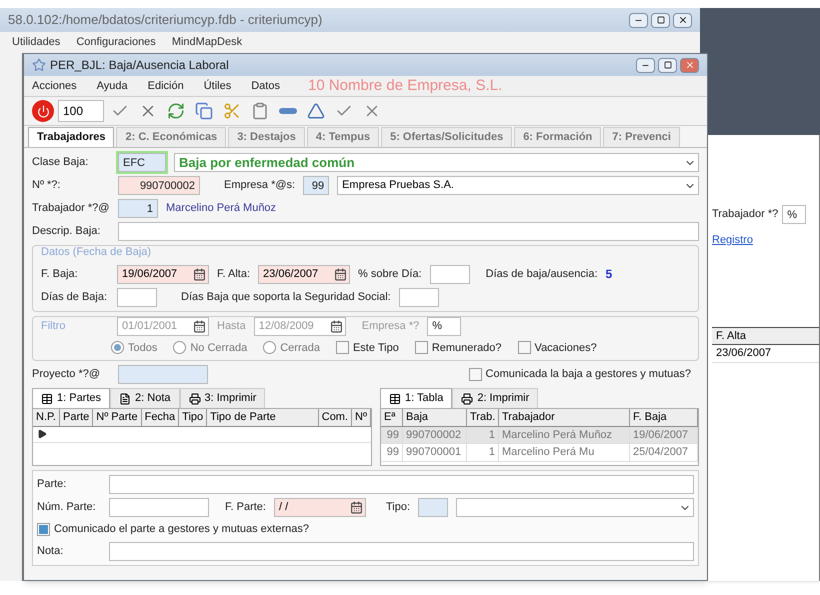  I want to click on menu-item: Utilidades, so click(36, 42).